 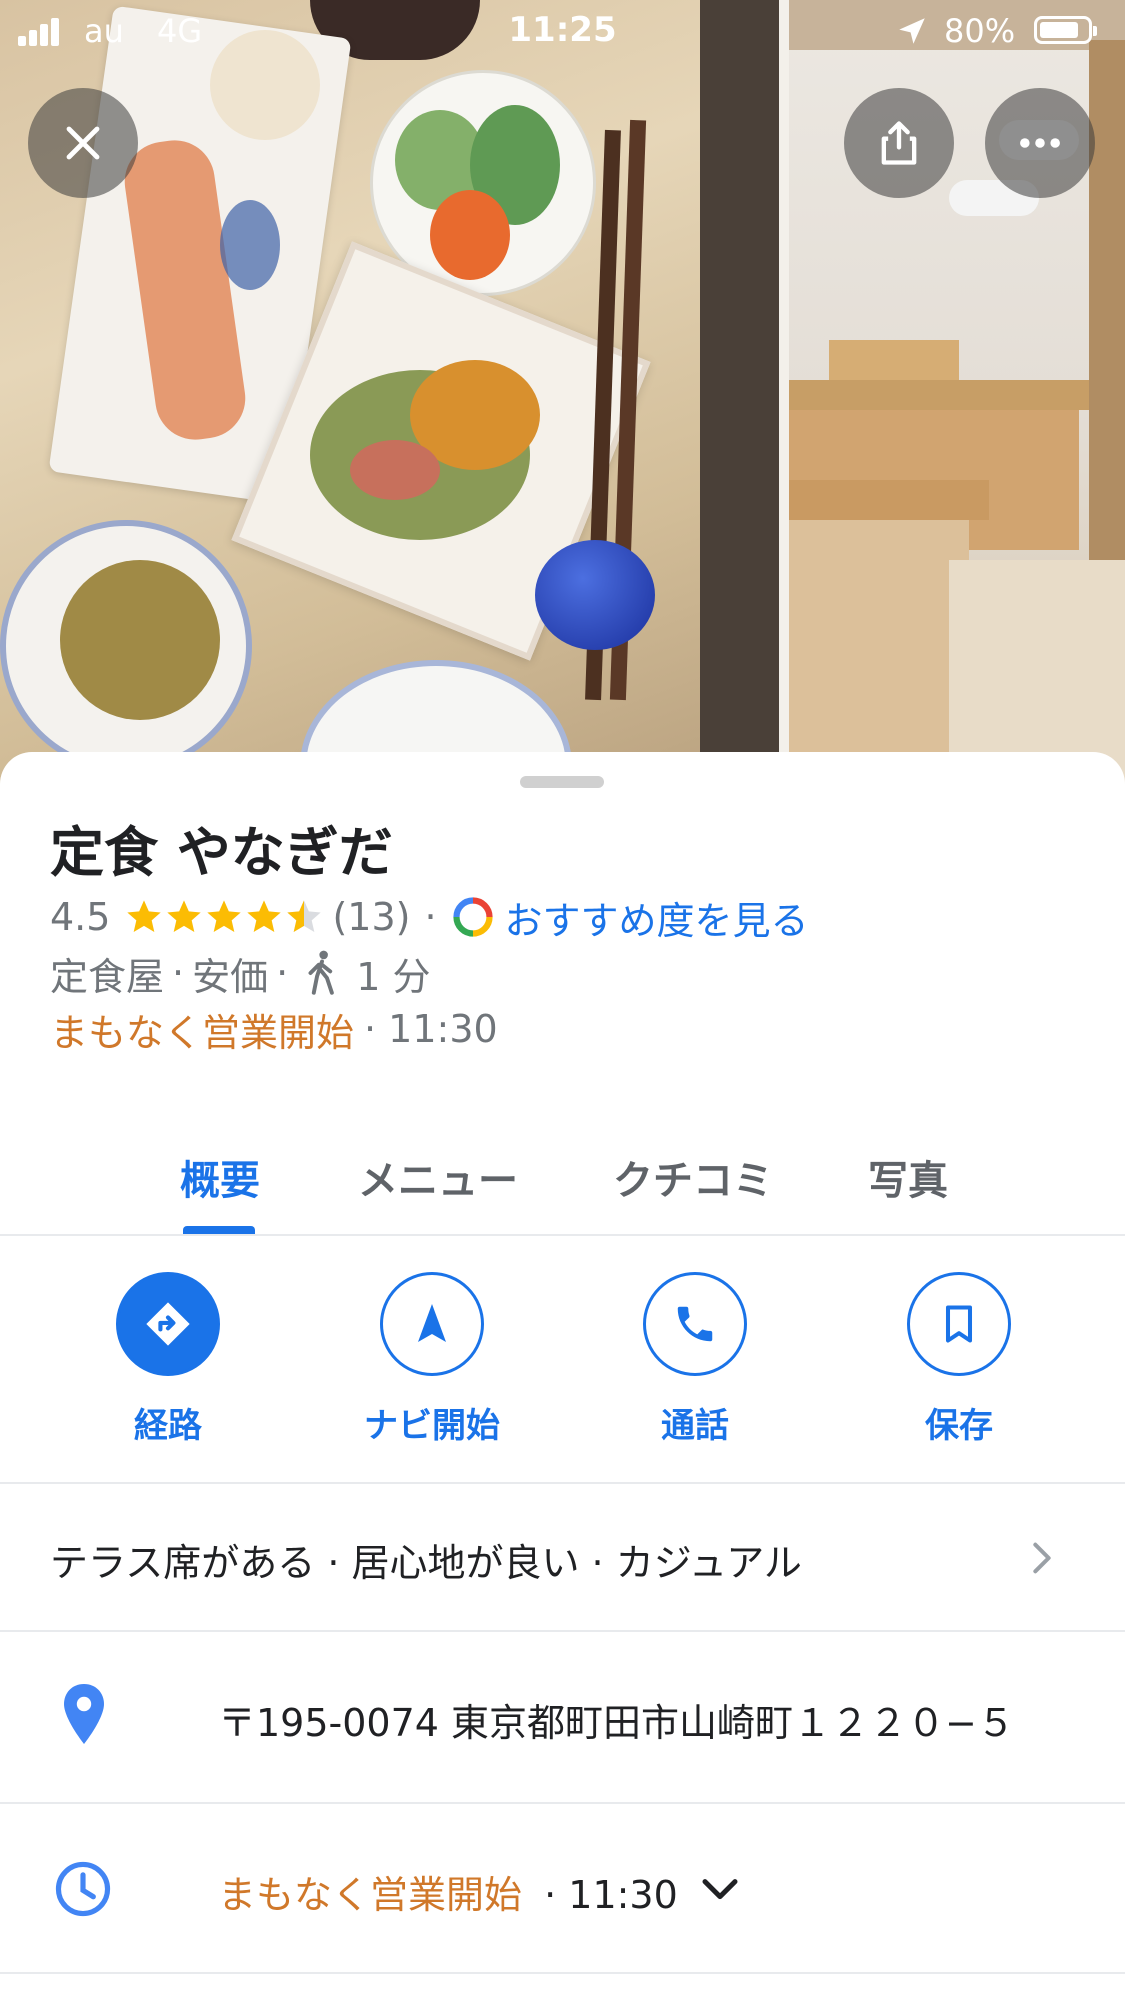 I want to click on directions-button: 経路, so click(x=168, y=1340).